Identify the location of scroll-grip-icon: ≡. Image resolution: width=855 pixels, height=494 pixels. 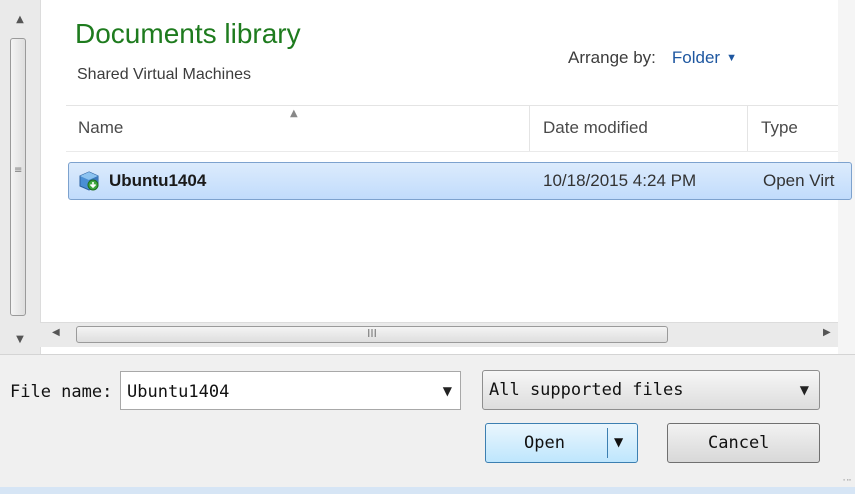
(18, 170).